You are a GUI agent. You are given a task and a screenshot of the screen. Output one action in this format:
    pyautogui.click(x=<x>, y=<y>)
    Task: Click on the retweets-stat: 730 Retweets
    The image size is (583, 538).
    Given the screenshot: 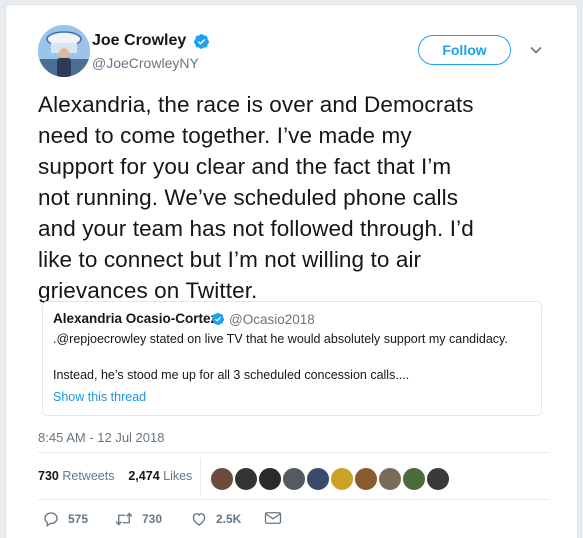 What is the action you would take?
    pyautogui.click(x=76, y=476)
    